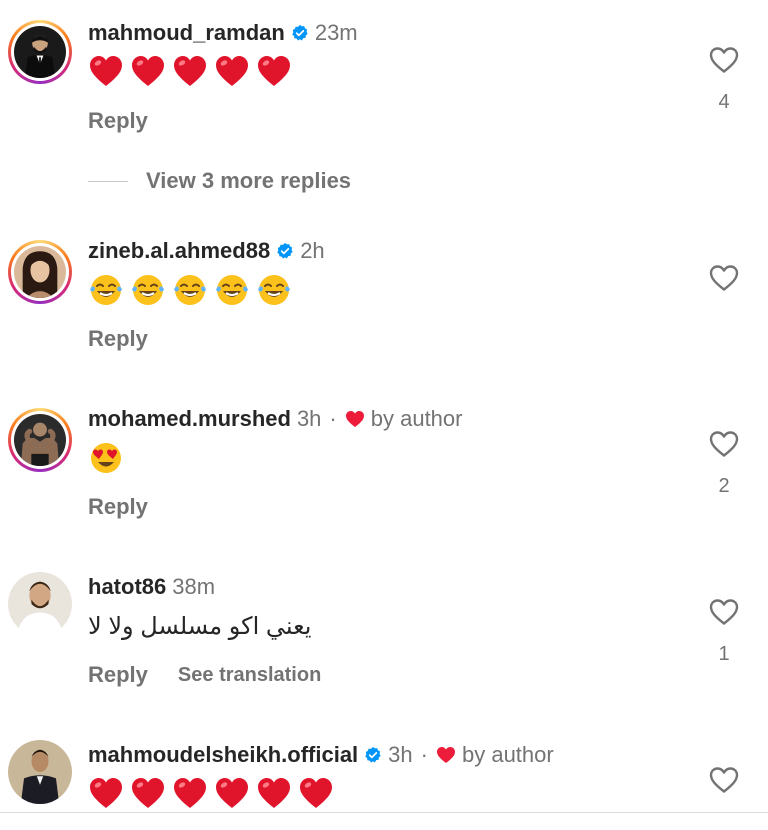 This screenshot has width=768, height=830. Describe the element at coordinates (179, 251) in the screenshot. I see `username: zineb.al.ahmed88` at that location.